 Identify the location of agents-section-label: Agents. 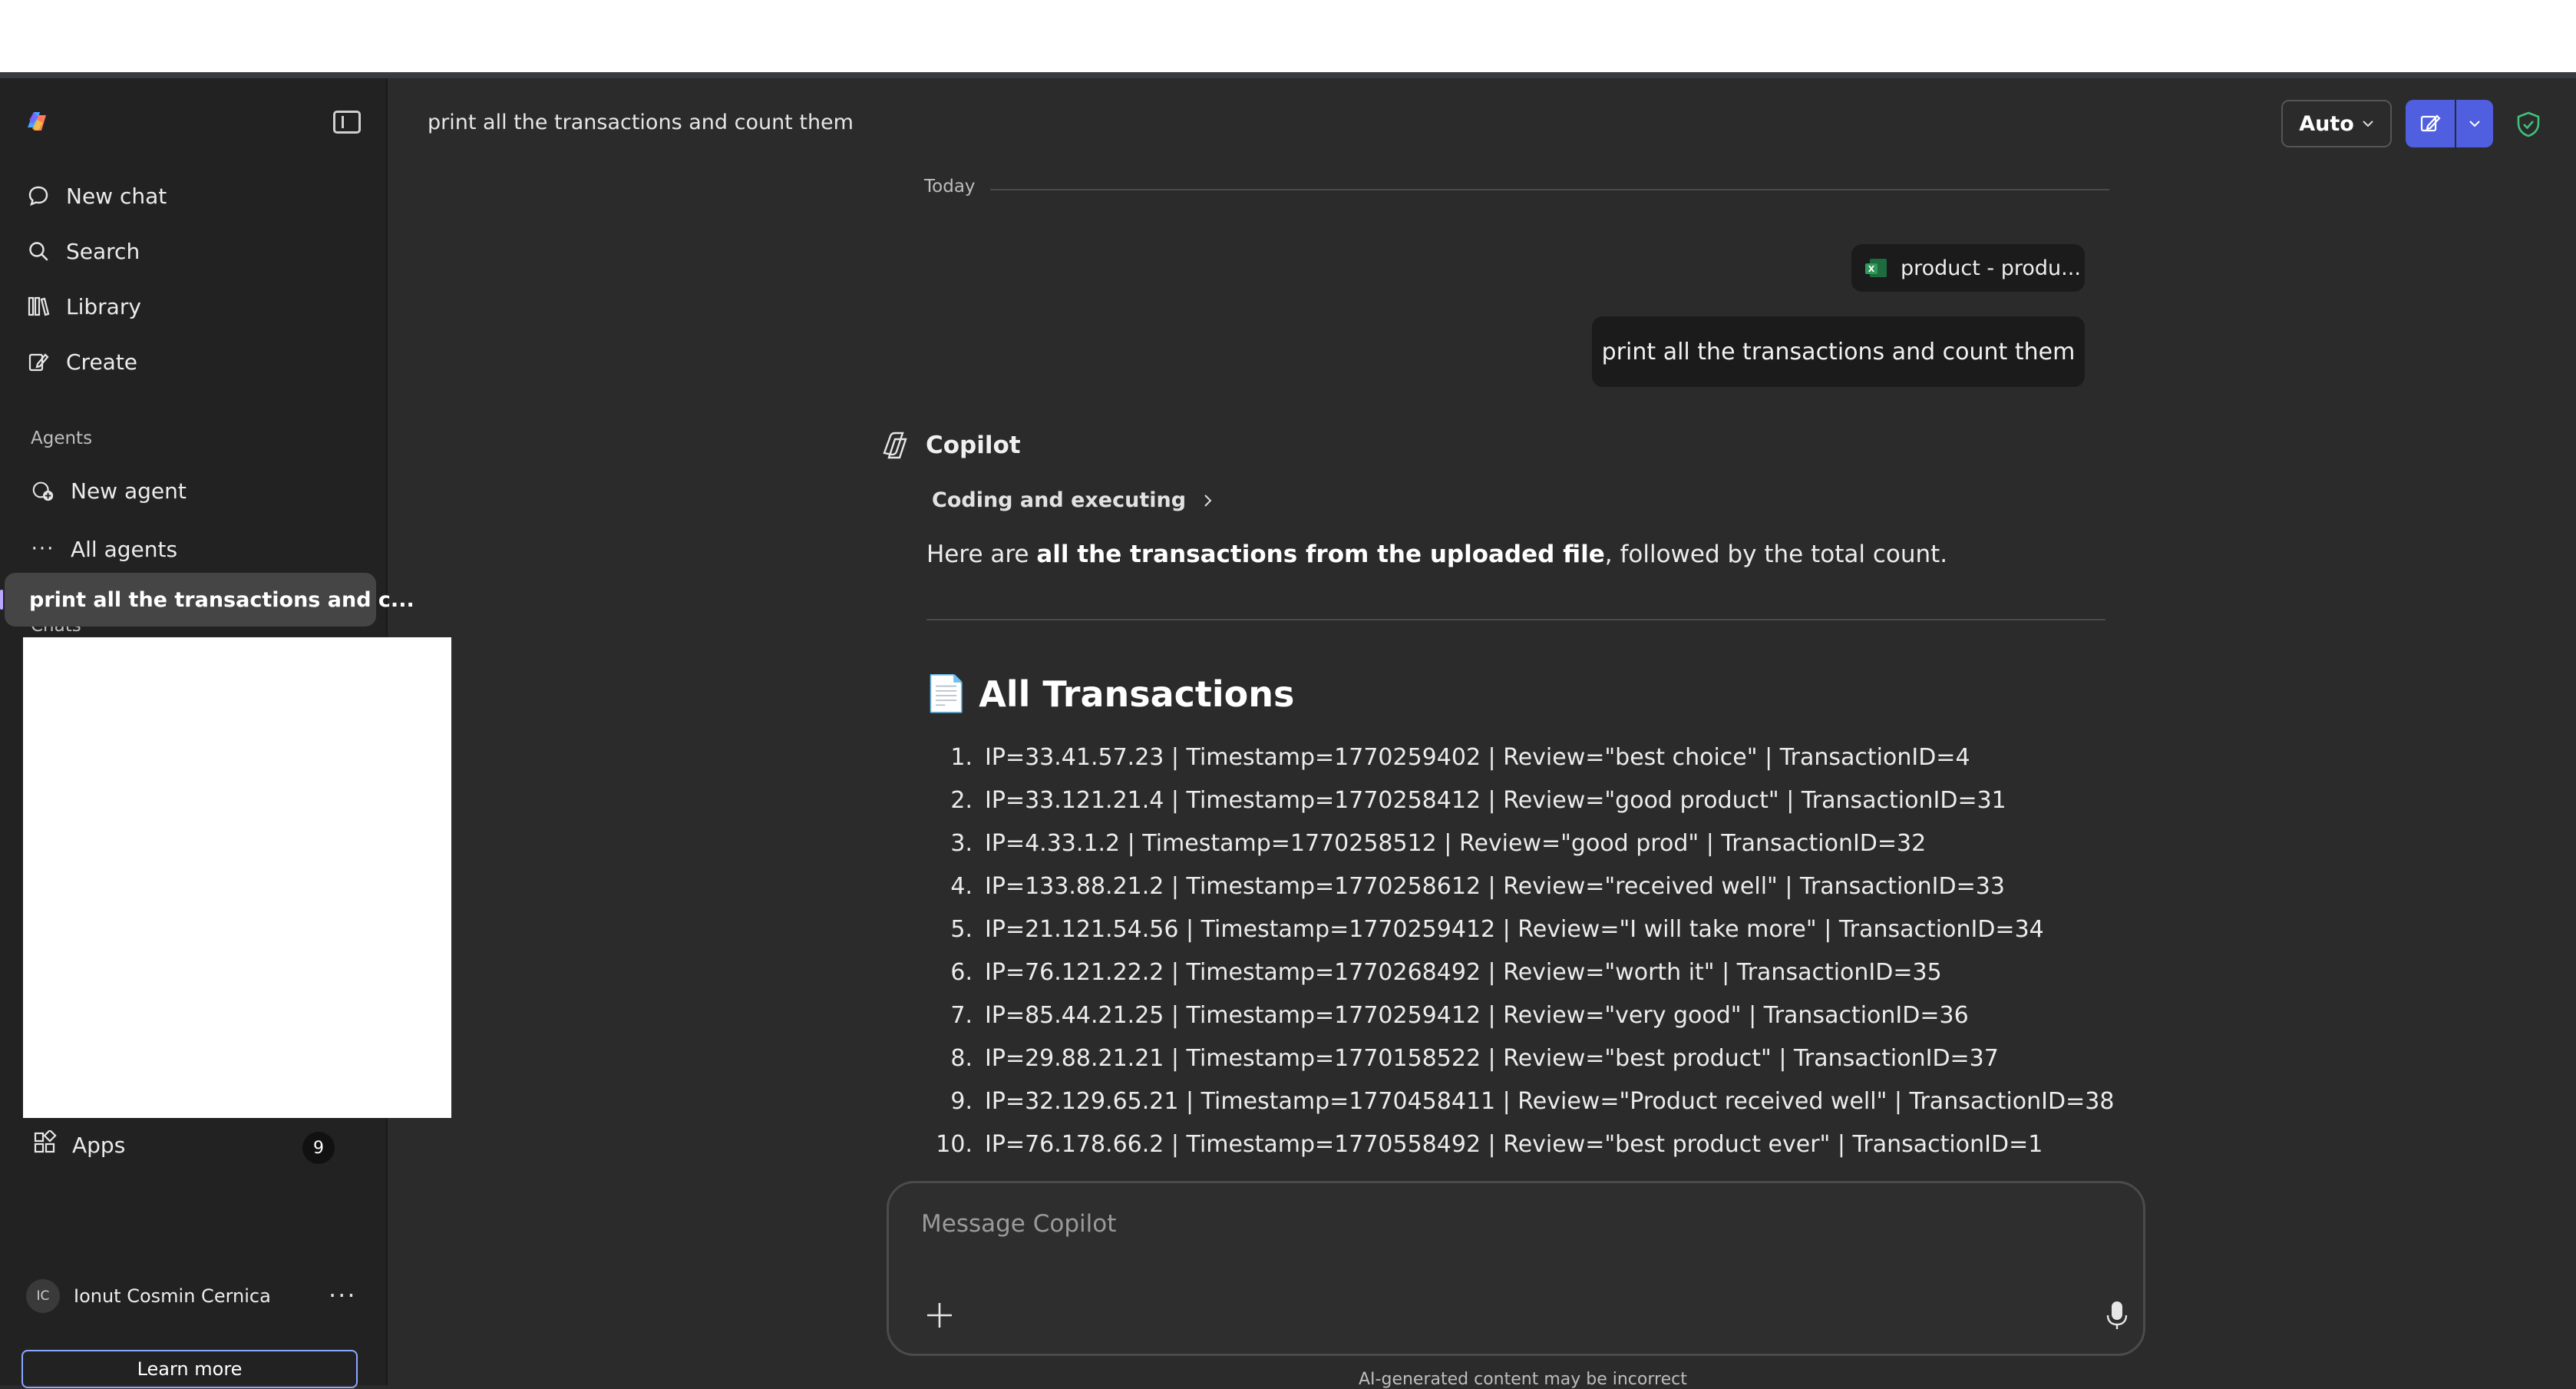
(62, 438).